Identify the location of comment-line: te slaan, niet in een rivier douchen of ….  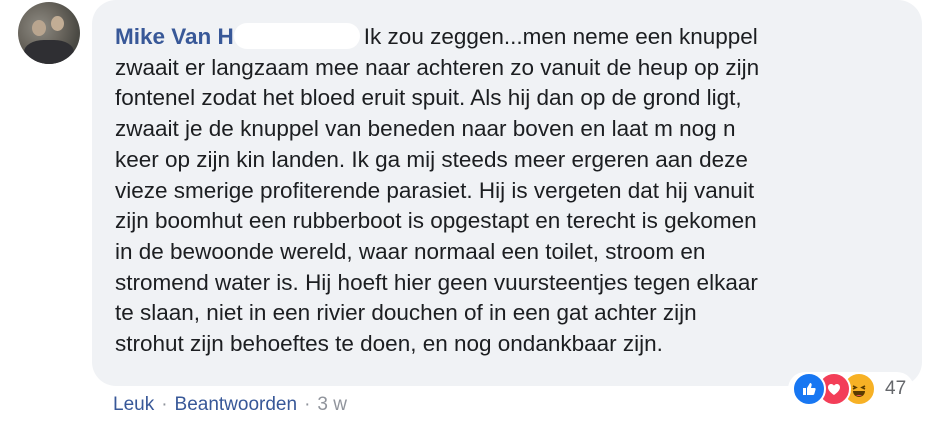
(406, 313).